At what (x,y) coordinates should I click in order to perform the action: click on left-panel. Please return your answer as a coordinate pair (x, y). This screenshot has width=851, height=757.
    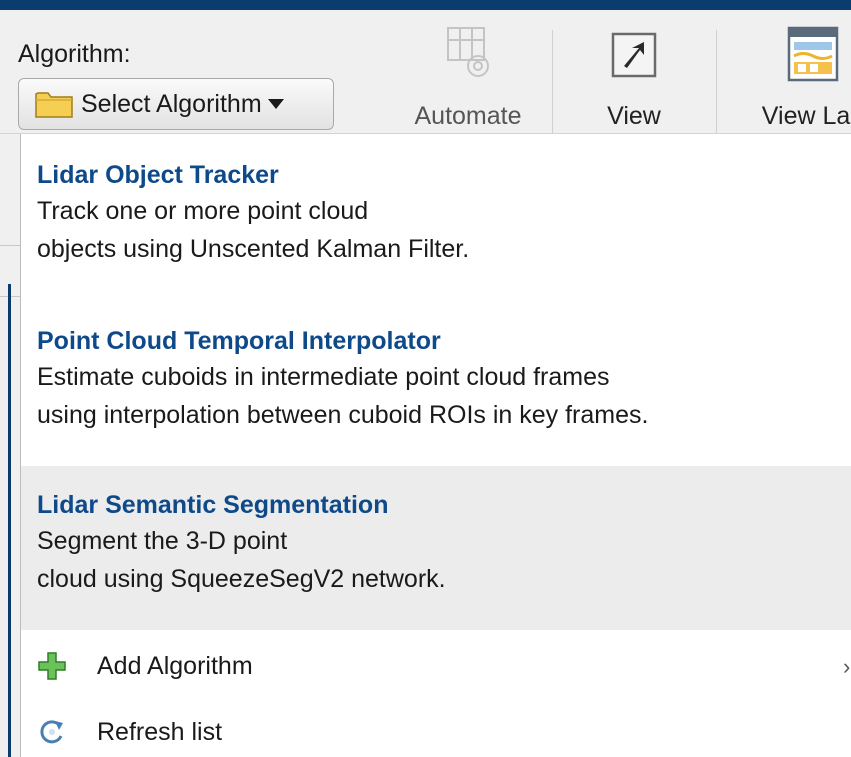
    Looking at the image, I should click on (10, 445).